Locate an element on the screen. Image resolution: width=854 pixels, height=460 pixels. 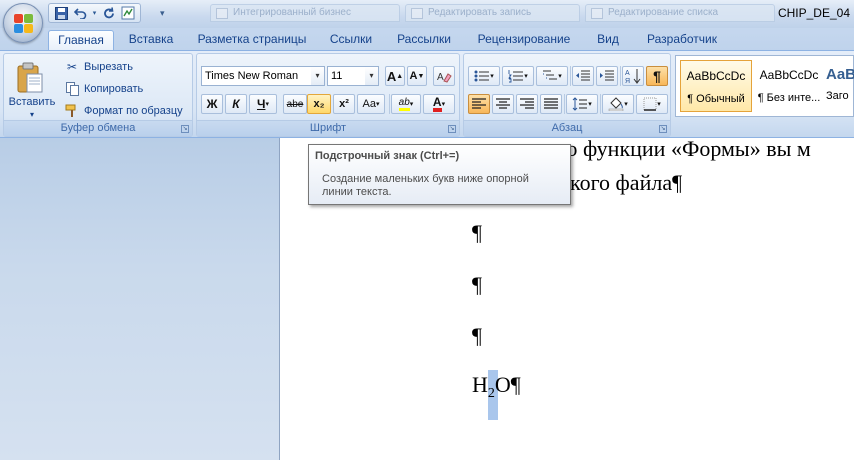
shading-button: ▾ is located at coordinates (618, 104).